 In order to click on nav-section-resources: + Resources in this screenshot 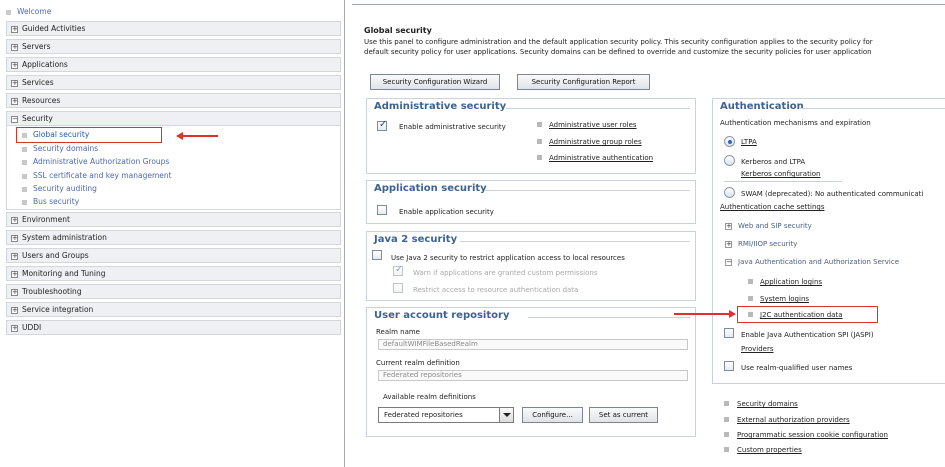, I will do `click(173, 100)`.